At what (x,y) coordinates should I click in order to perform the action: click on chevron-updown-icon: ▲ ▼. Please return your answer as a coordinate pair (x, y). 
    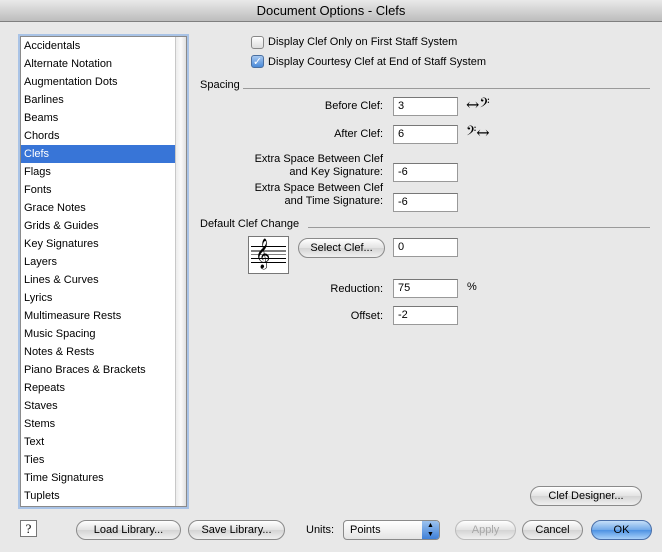
    Looking at the image, I should click on (430, 530).